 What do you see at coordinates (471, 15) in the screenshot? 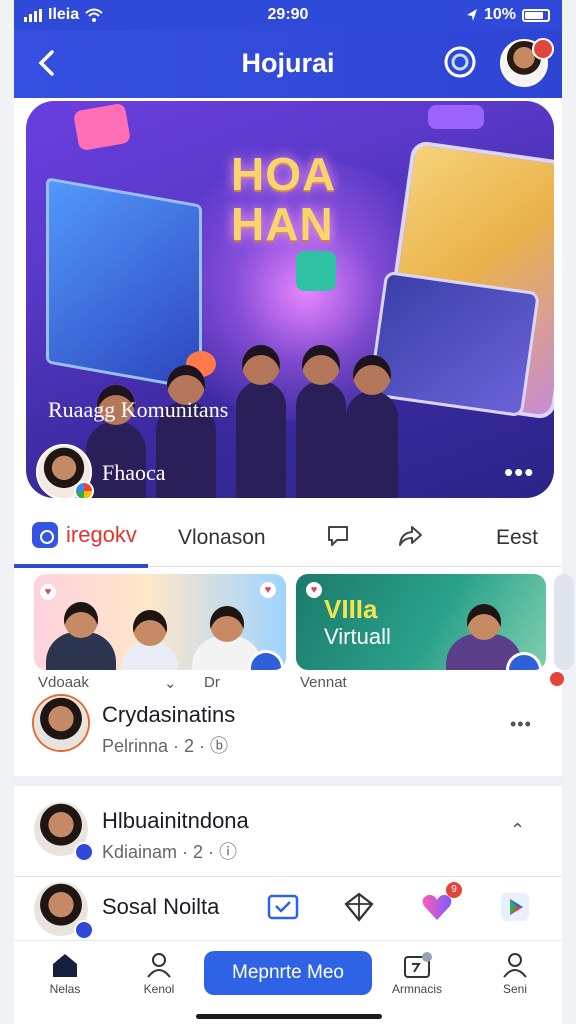
I see `location-arrow-icon` at bounding box center [471, 15].